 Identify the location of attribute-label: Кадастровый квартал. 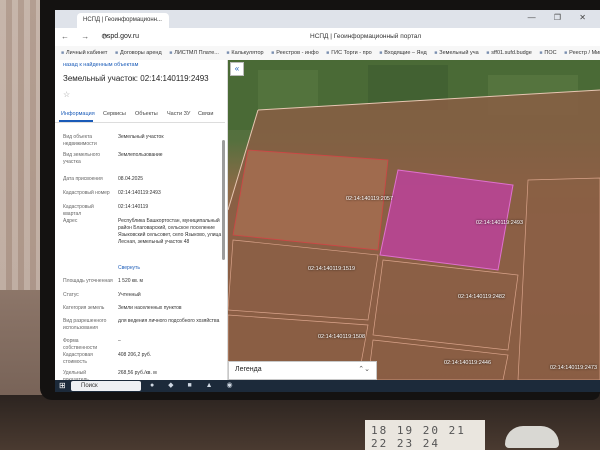
(78, 210).